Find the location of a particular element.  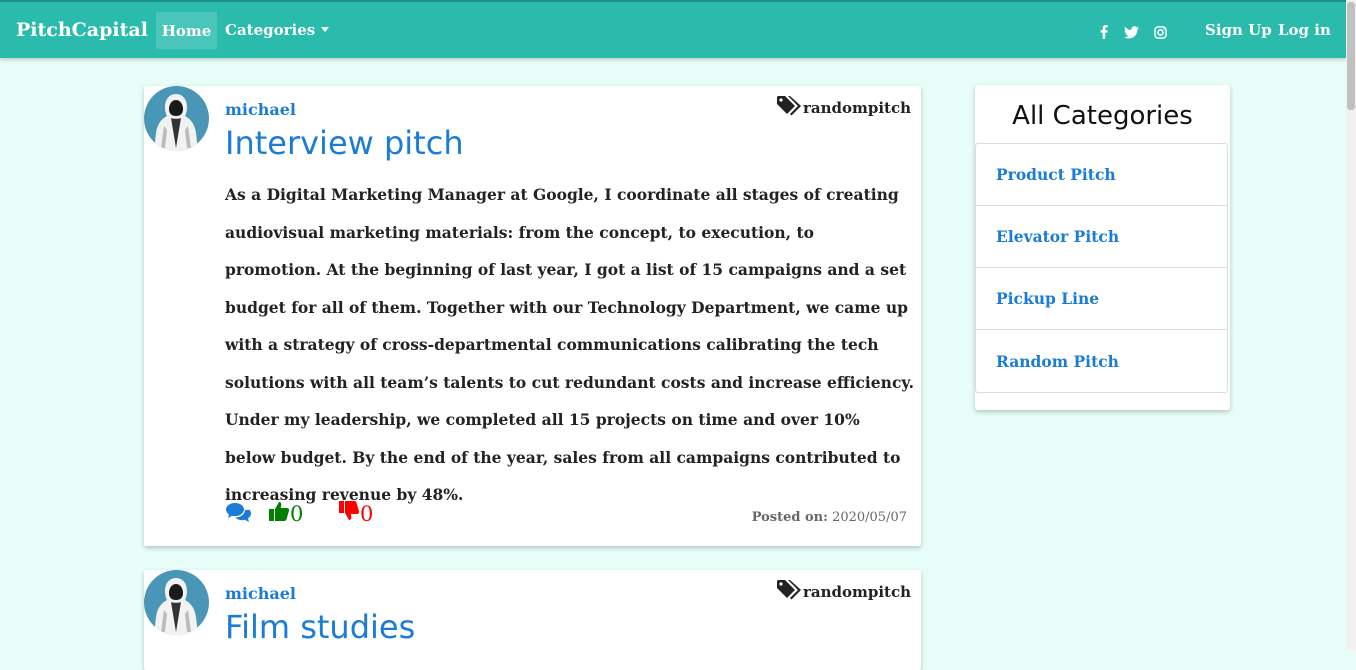

category-item-pickup-line: Pickup Line is located at coordinates (1101, 299).